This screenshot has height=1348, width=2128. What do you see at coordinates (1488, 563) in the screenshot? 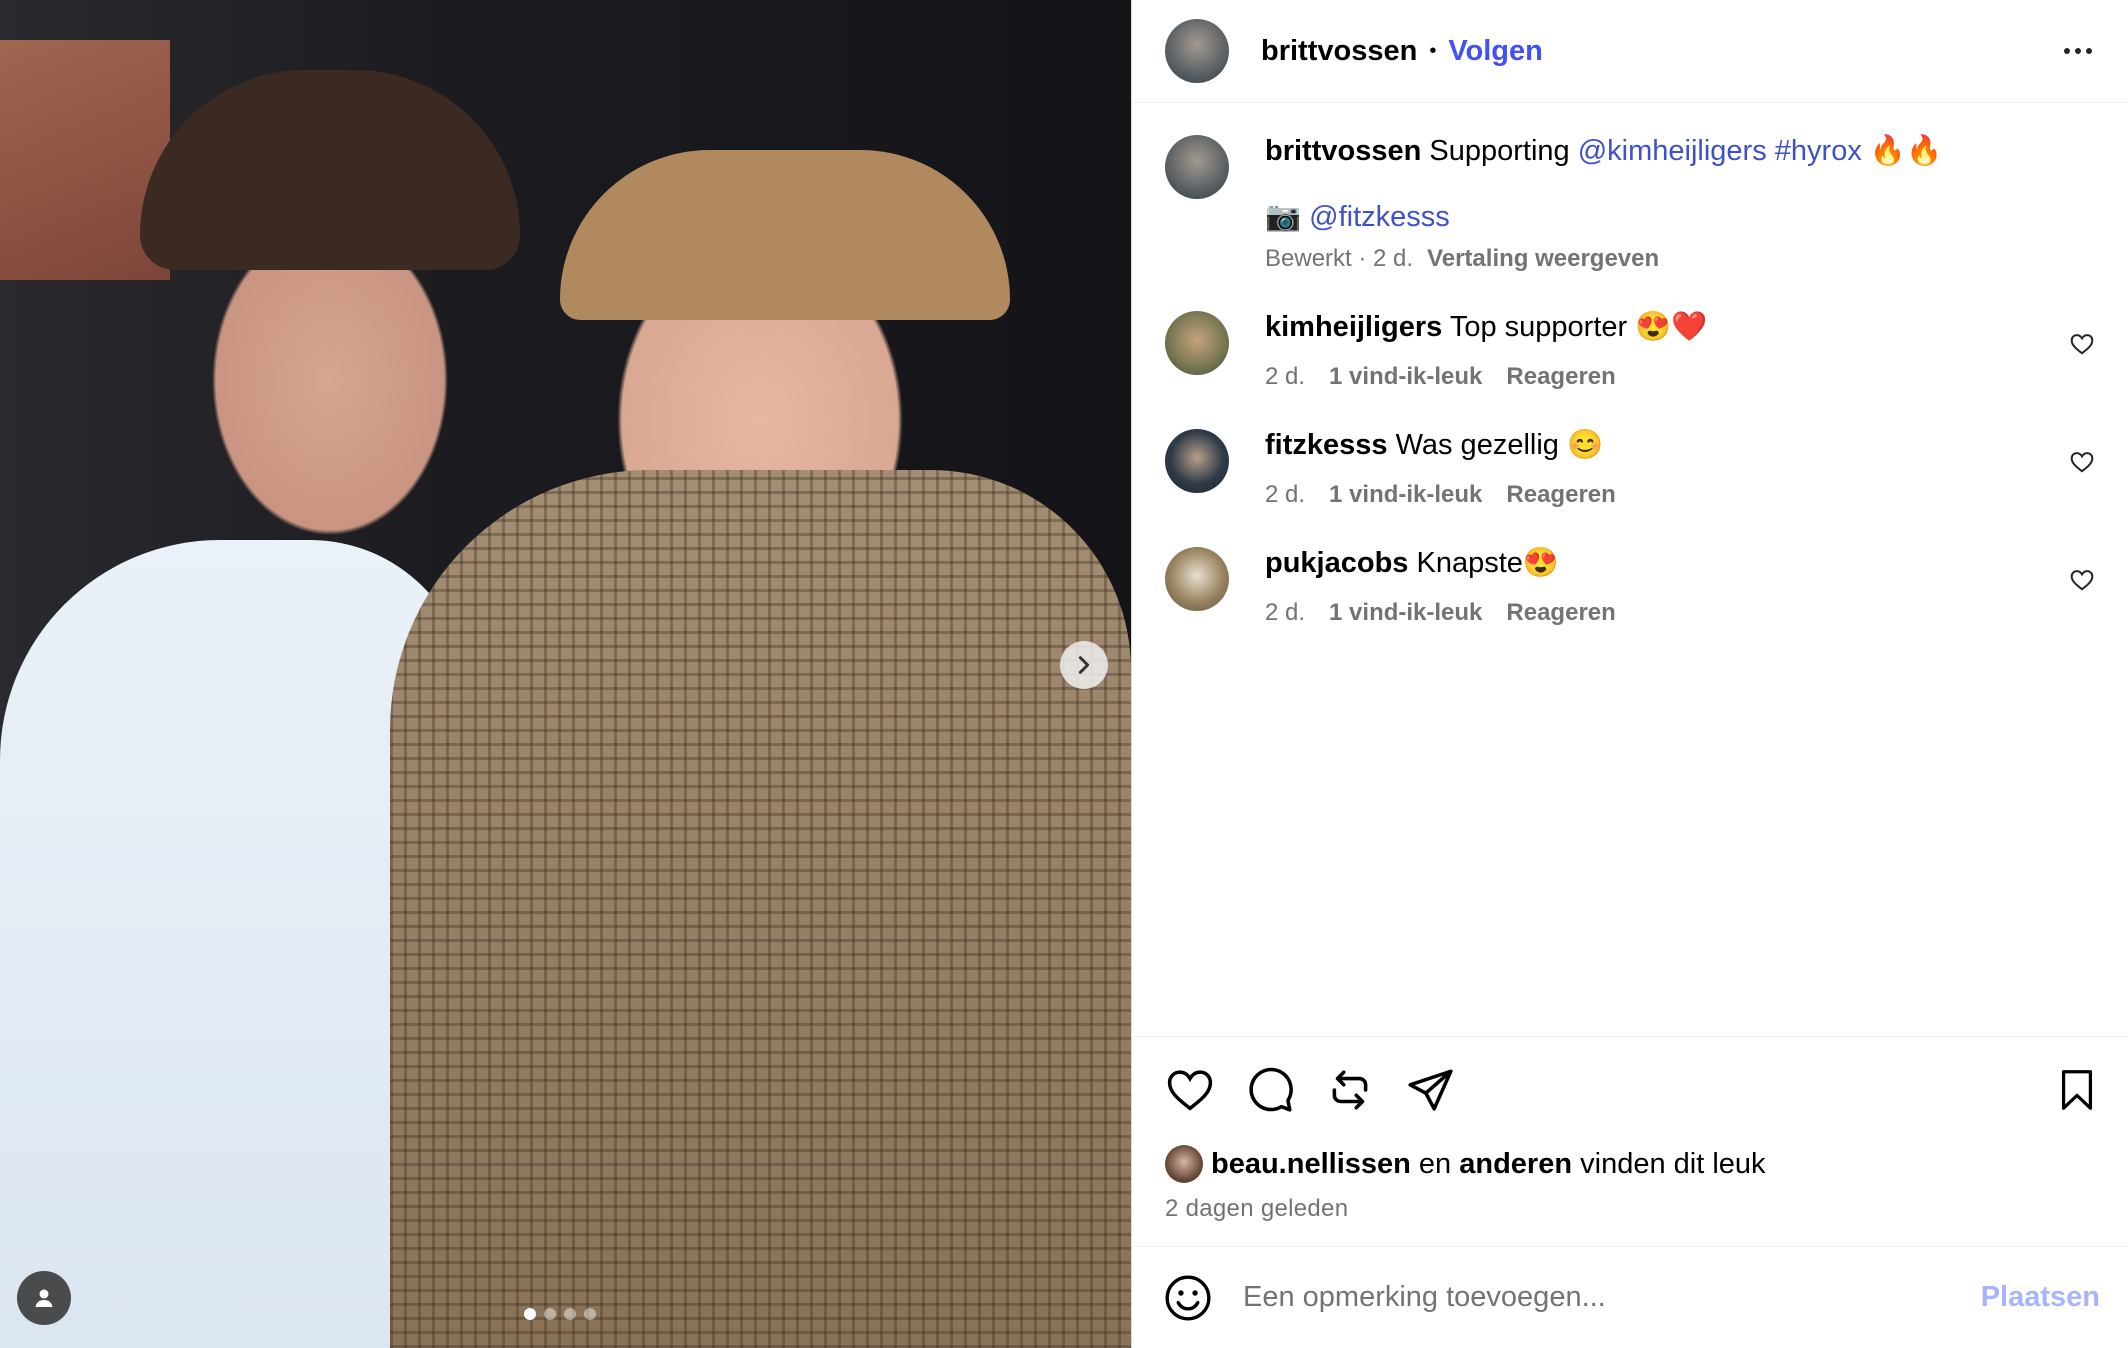
I see `comment-text: Knapste😍` at bounding box center [1488, 563].